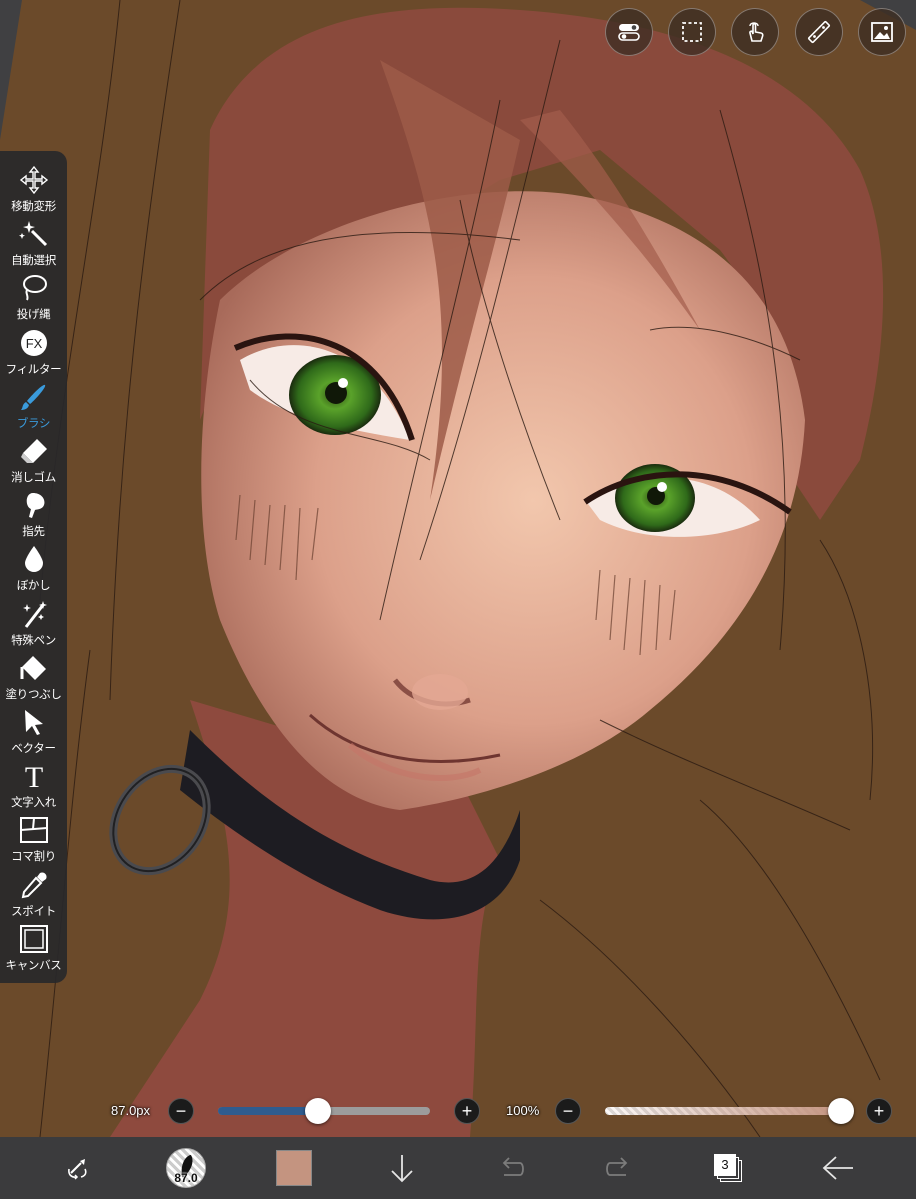 Image resolution: width=916 pixels, height=1199 pixels. I want to click on layer-count: 3, so click(725, 1164).